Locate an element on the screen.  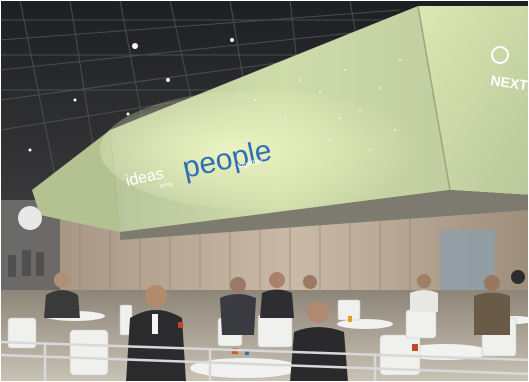
round-sign is located at coordinates (30, 218).